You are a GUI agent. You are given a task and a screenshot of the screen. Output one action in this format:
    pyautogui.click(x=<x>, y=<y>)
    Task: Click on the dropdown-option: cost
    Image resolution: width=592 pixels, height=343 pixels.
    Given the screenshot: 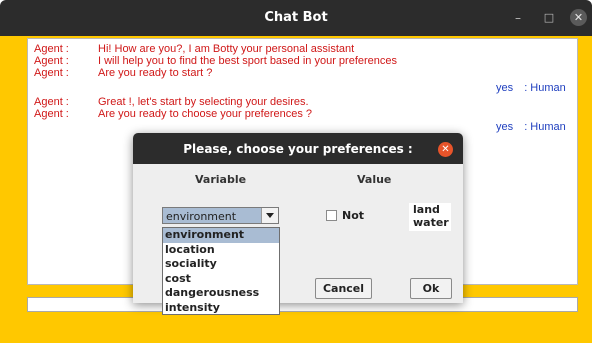 What is the action you would take?
    pyautogui.click(x=221, y=279)
    